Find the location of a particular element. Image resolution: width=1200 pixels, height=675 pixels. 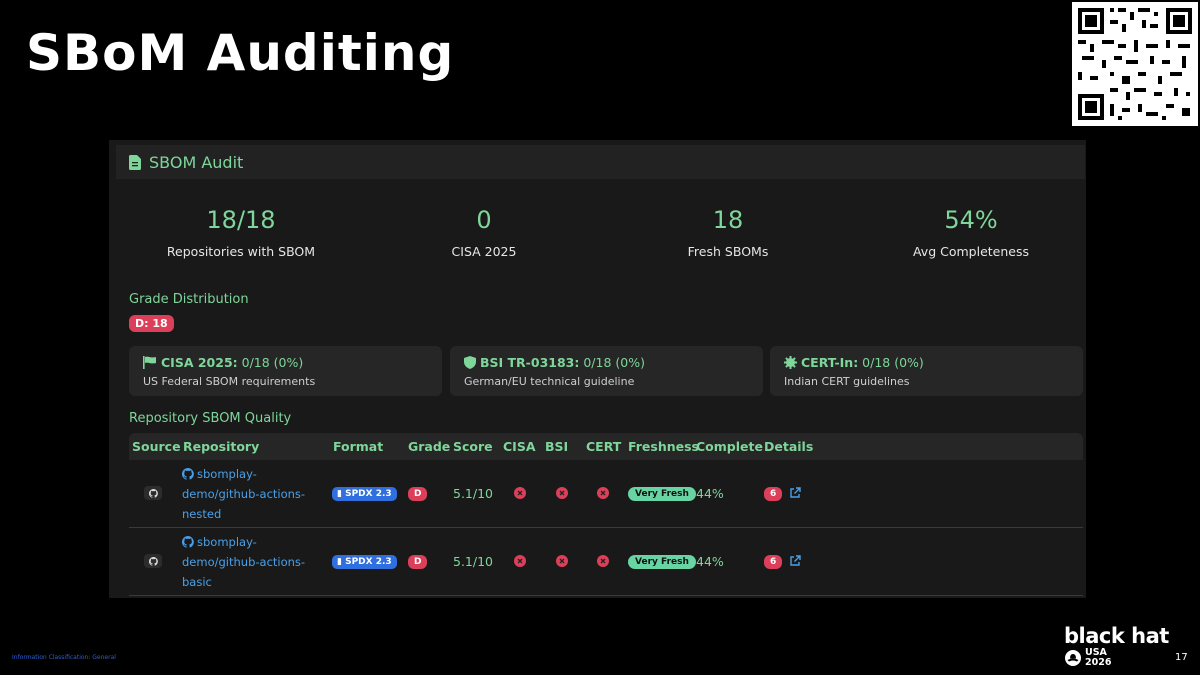

stat-cisa-2025: 0 CISA 2025 is located at coordinates (484, 232).